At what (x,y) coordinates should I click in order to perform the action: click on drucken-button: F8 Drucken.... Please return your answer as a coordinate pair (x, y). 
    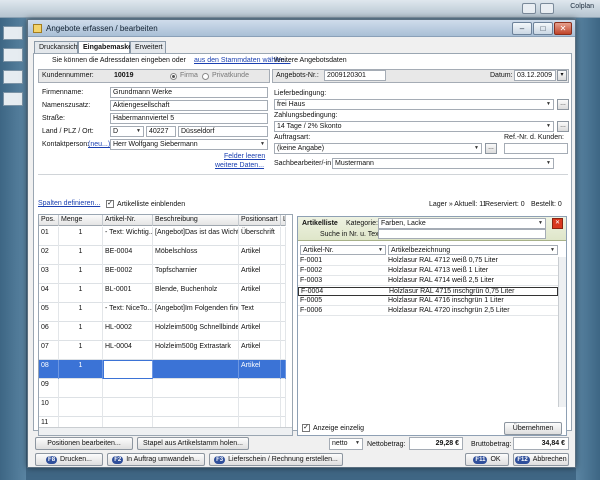
    Looking at the image, I should click on (69, 459).